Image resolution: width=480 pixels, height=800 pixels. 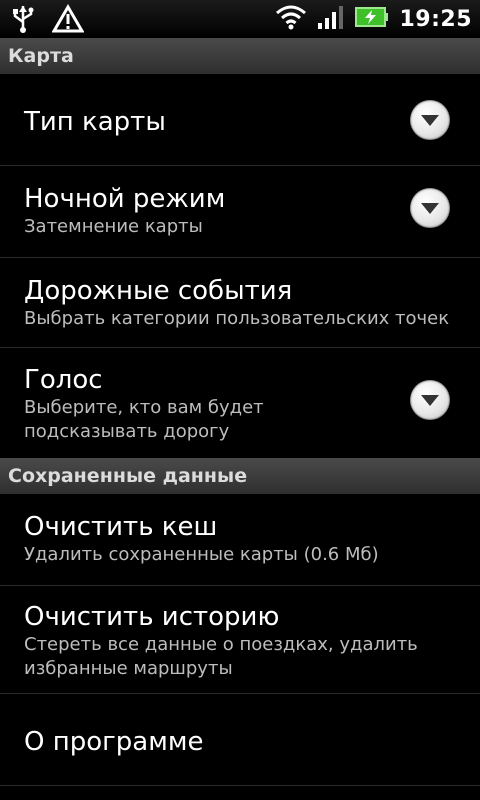 What do you see at coordinates (152, 617) in the screenshot?
I see `setting-title: Очистить историю` at bounding box center [152, 617].